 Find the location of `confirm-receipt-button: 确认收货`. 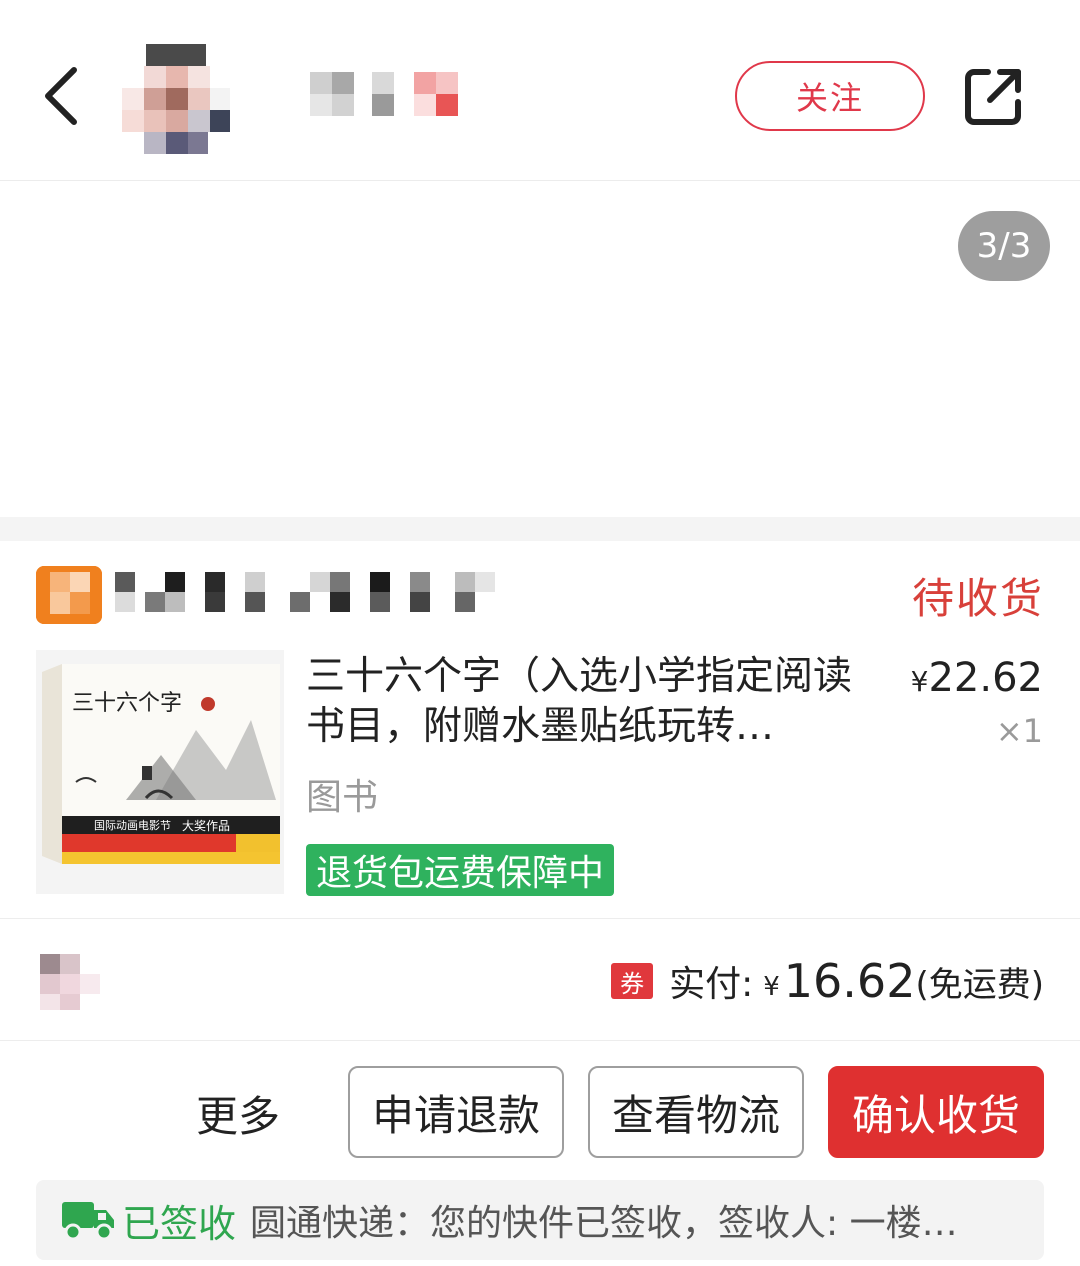

confirm-receipt-button: 确认收货 is located at coordinates (936, 1112).